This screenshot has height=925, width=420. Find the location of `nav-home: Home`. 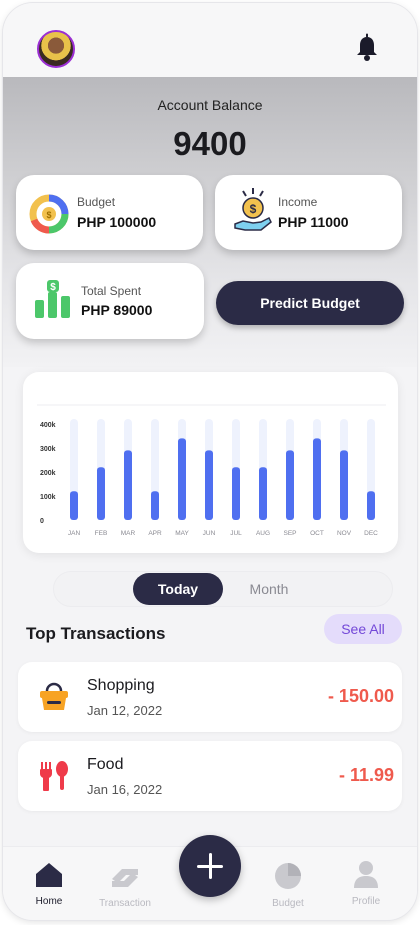

nav-home: Home is located at coordinates (49, 884).